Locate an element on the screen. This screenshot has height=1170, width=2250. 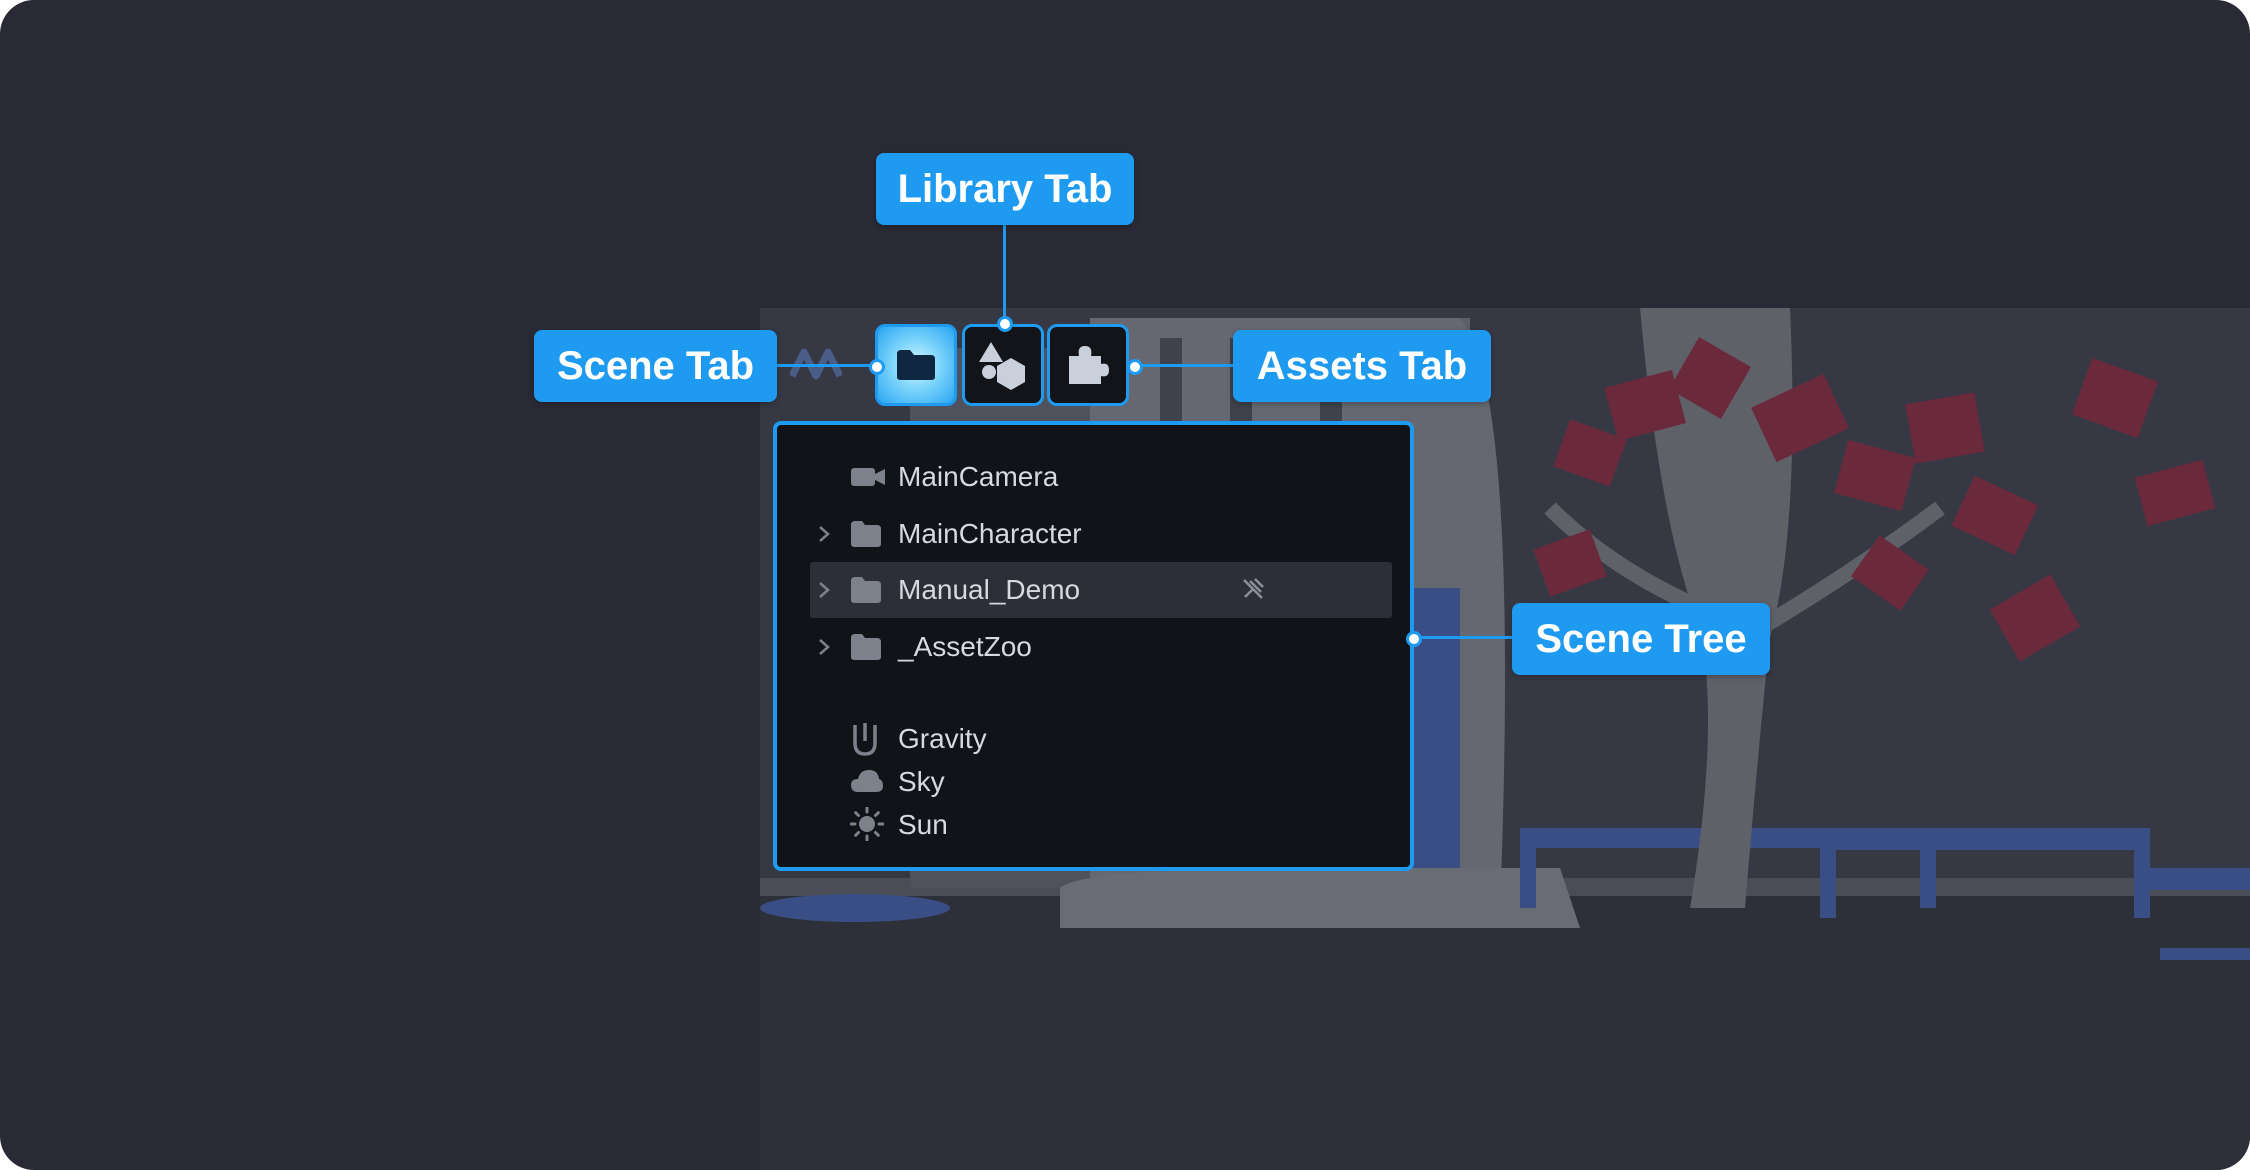
env-item-label: Gravity is located at coordinates (942, 738).